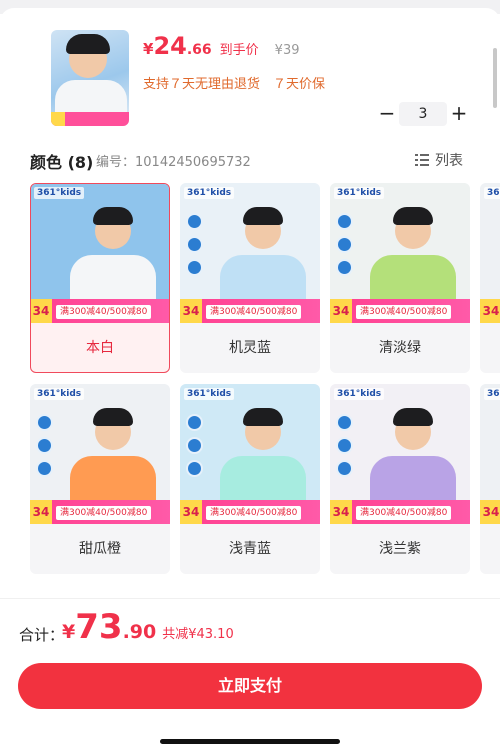 This screenshot has height=756, width=500. I want to click on total-label: 合计：, so click(42, 635).